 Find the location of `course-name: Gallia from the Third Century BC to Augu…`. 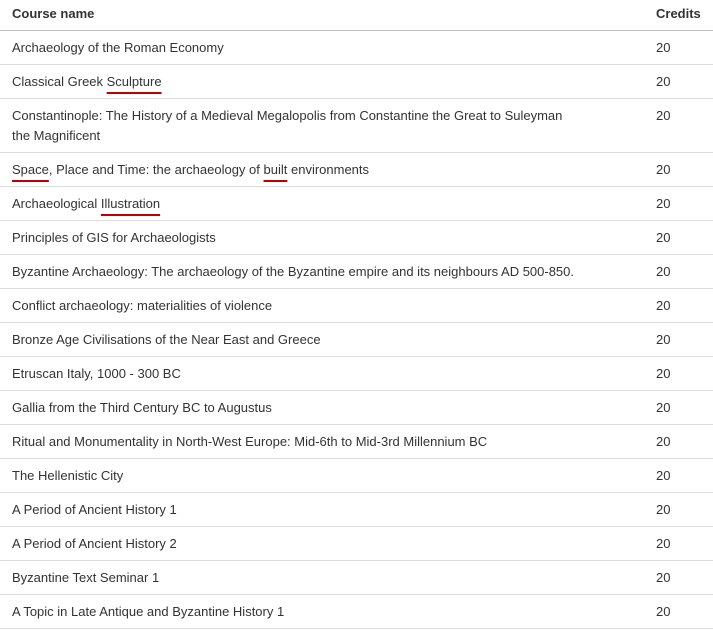

course-name: Gallia from the Third Century BC to Augu… is located at coordinates (142, 407).